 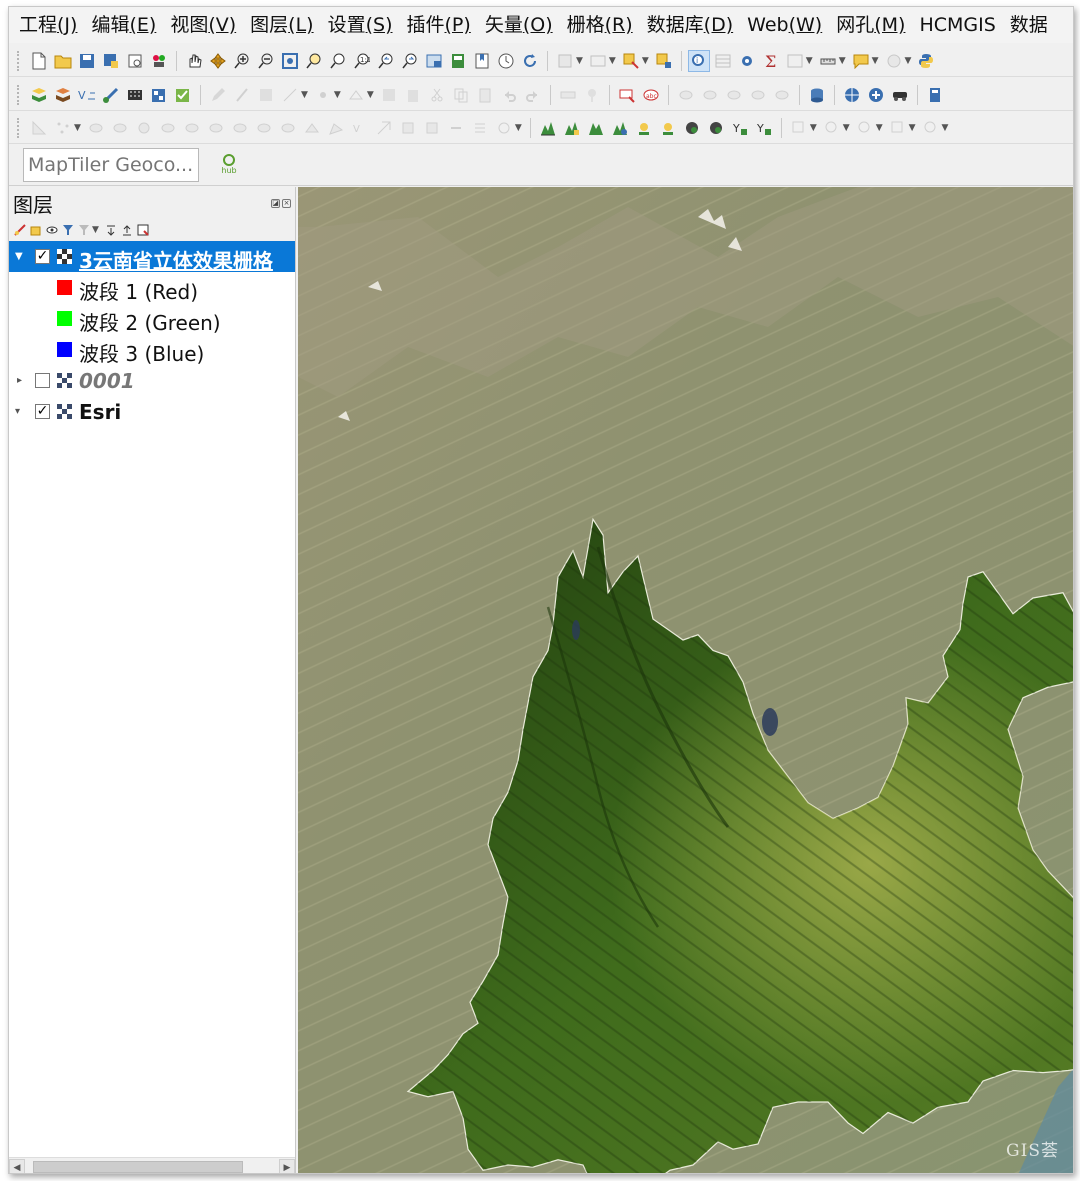 I want to click on shape-tool-2-icon, so click(x=120, y=128).